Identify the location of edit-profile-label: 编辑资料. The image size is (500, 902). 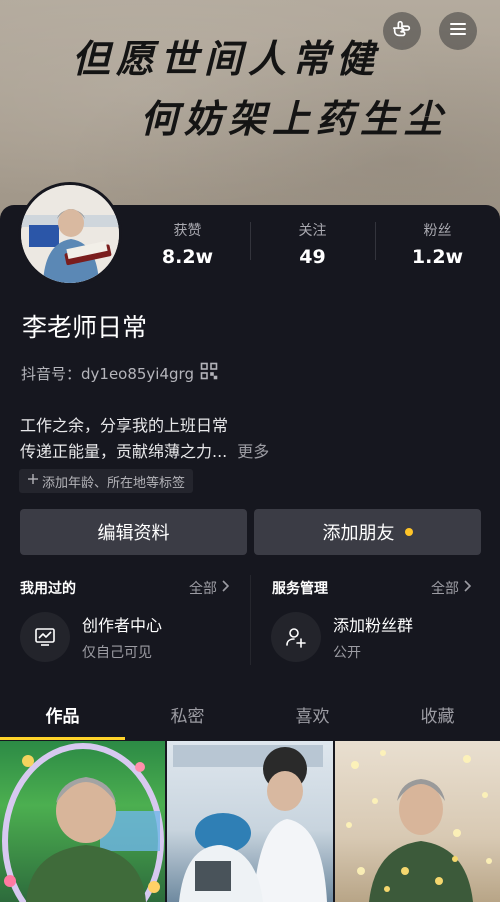
(133, 533).